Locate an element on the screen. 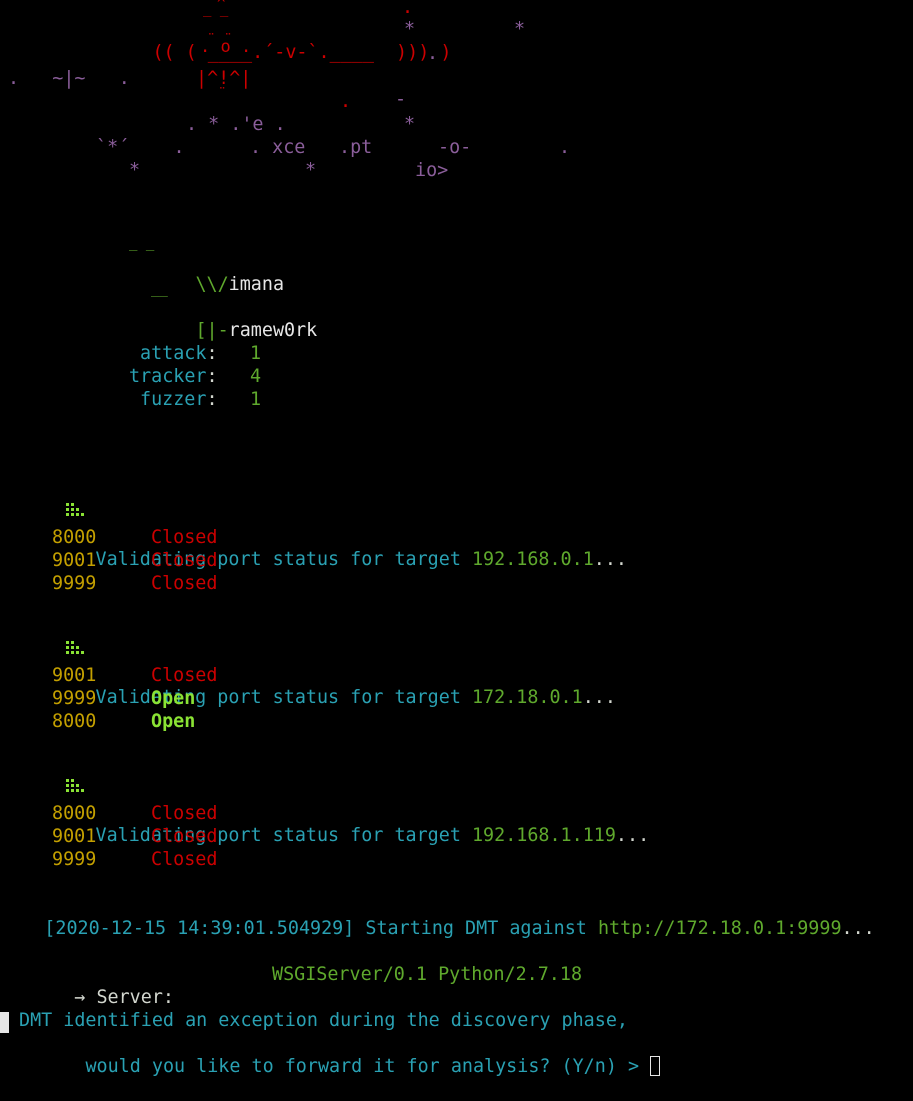 This screenshot has width=913, height=1101. banner-hat-under: _ _ is located at coordinates (216, 9).